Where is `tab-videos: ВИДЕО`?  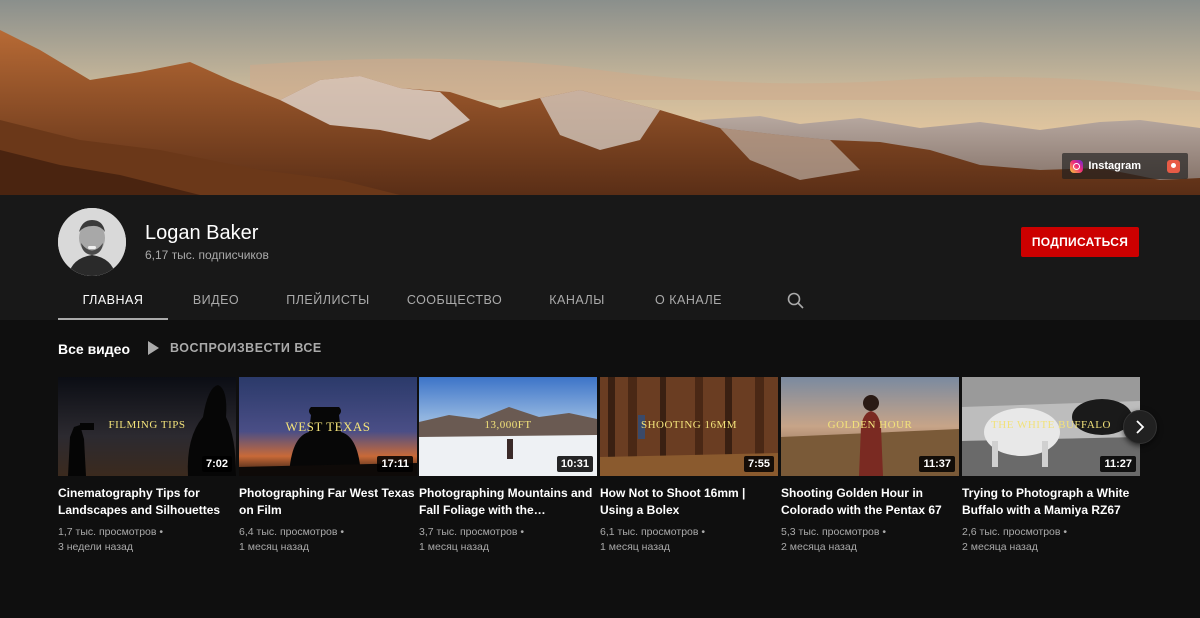 tab-videos: ВИДЕО is located at coordinates (216, 301).